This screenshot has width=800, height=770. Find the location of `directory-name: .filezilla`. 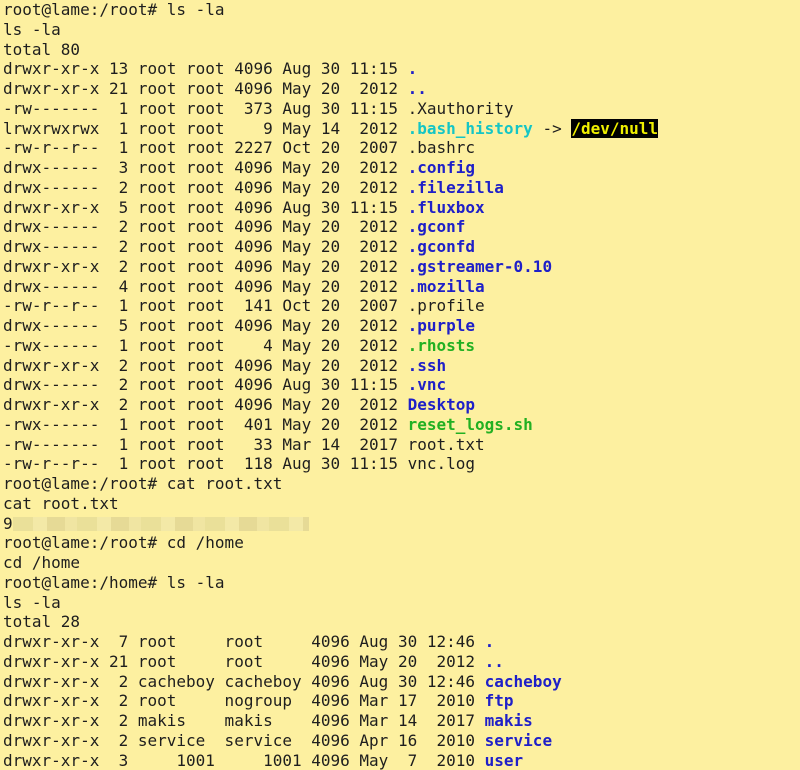

directory-name: .filezilla is located at coordinates (456, 187).